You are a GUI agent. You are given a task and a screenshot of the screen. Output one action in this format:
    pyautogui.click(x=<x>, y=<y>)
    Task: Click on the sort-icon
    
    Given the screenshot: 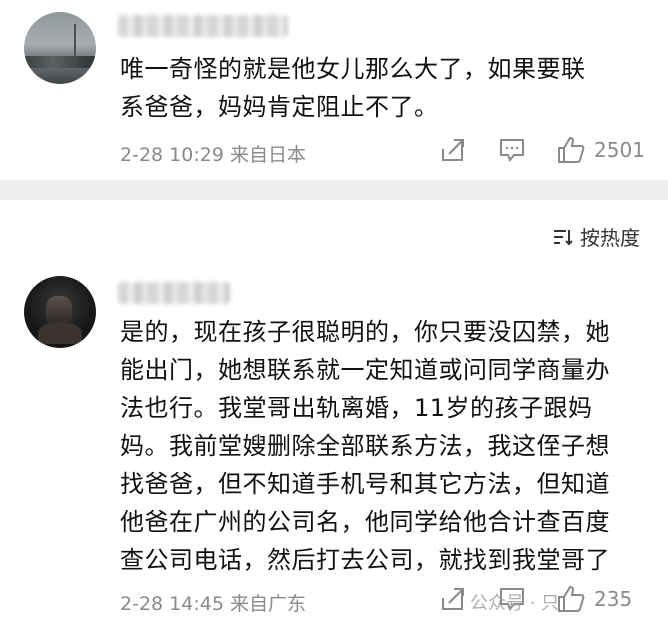 What is the action you would take?
    pyautogui.click(x=563, y=237)
    